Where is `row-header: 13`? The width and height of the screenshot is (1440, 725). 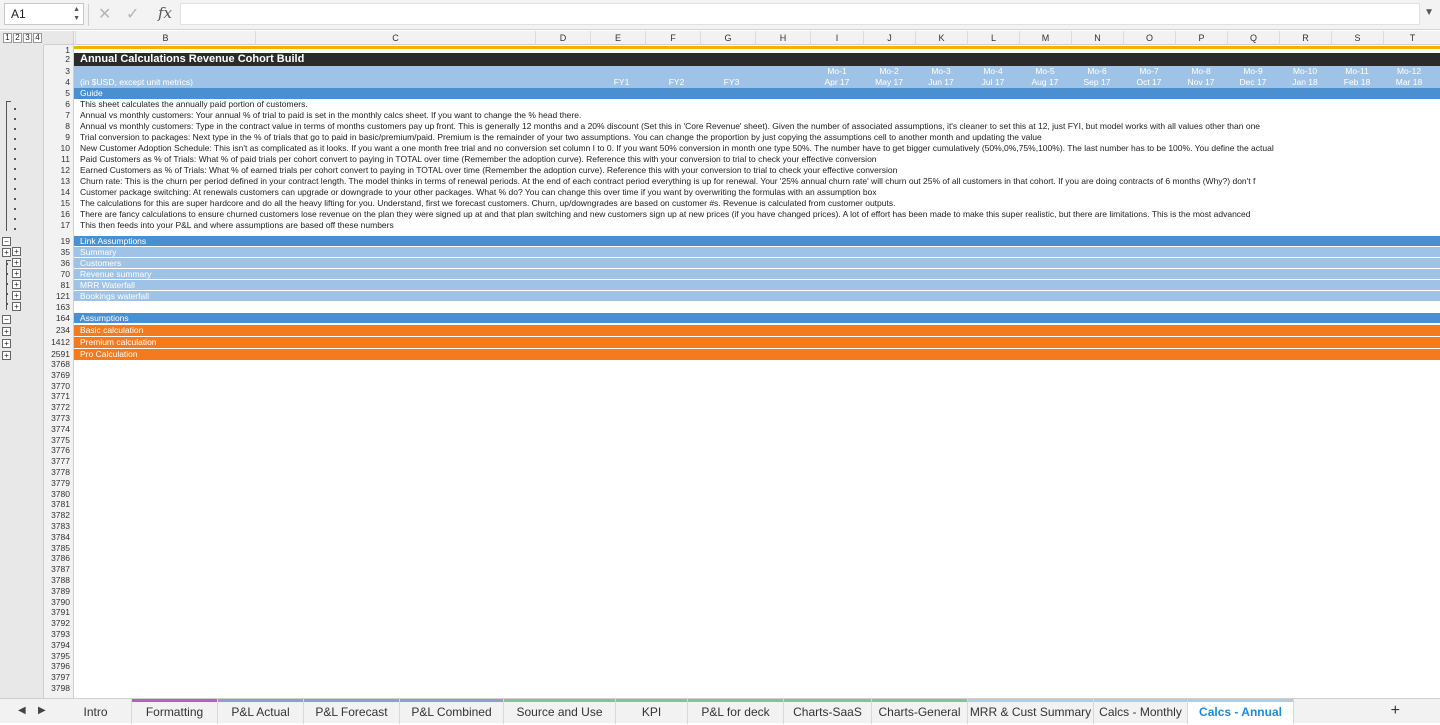 row-header: 13 is located at coordinates (65, 181).